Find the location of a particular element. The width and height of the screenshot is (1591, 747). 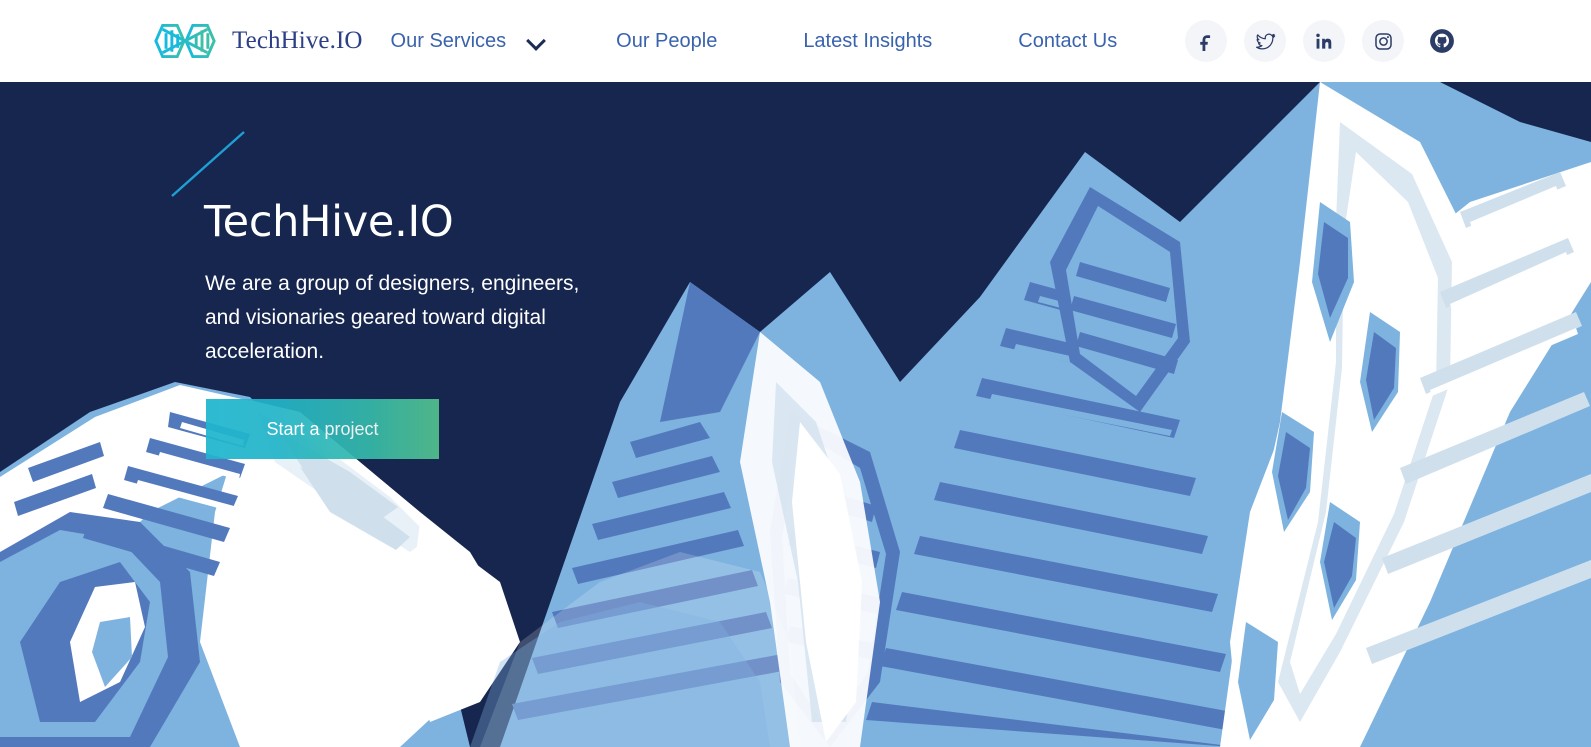

linkedin-icon is located at coordinates (1323, 41).